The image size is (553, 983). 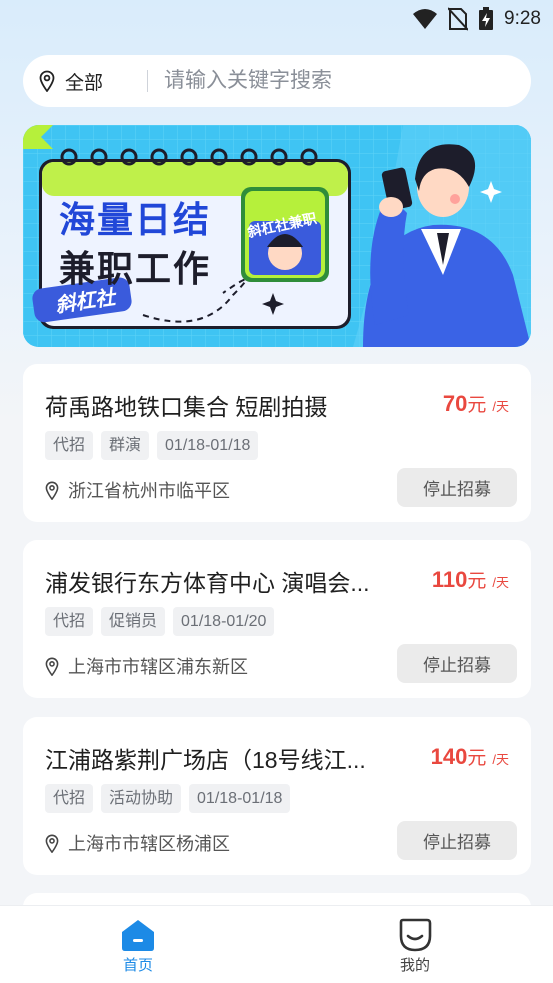 I want to click on search-input, so click(x=314, y=81).